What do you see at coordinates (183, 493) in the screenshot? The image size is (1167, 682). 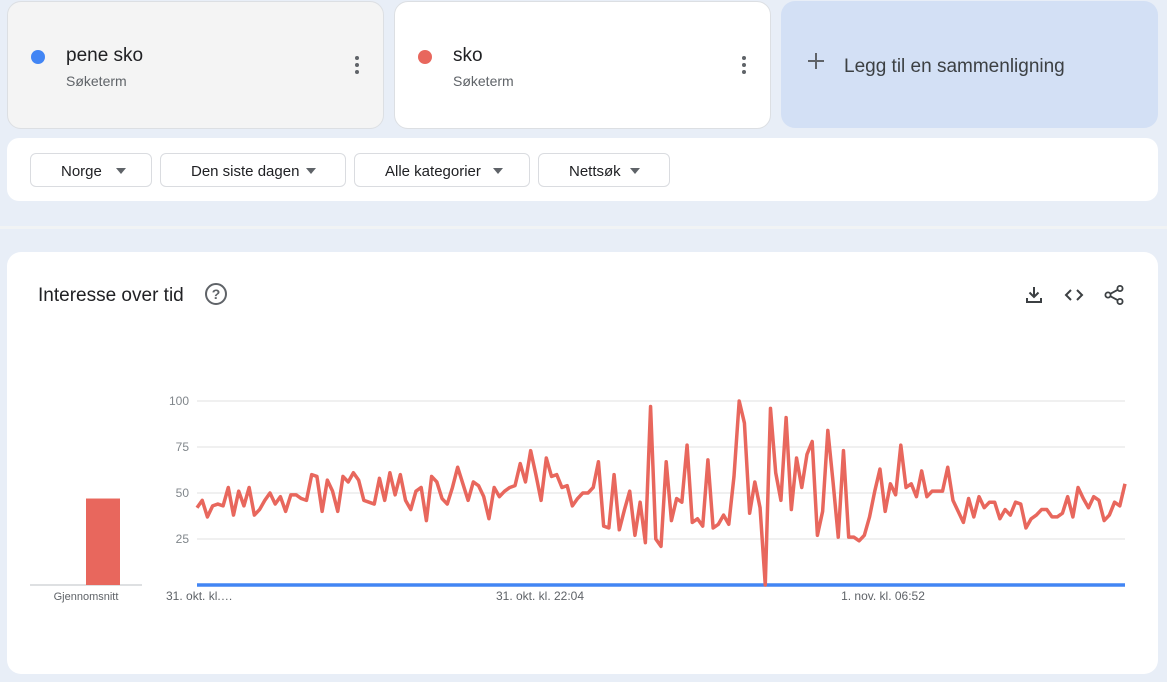 I see `y-tick-label: 50` at bounding box center [183, 493].